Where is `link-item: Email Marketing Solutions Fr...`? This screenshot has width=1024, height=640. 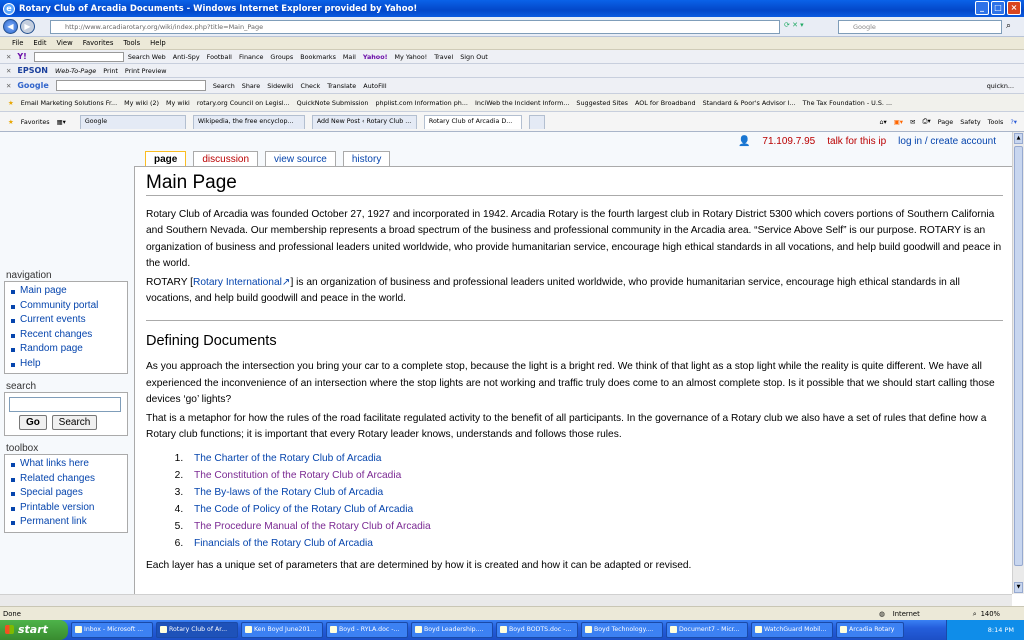
link-item: Email Marketing Solutions Fr... is located at coordinates (69, 103).